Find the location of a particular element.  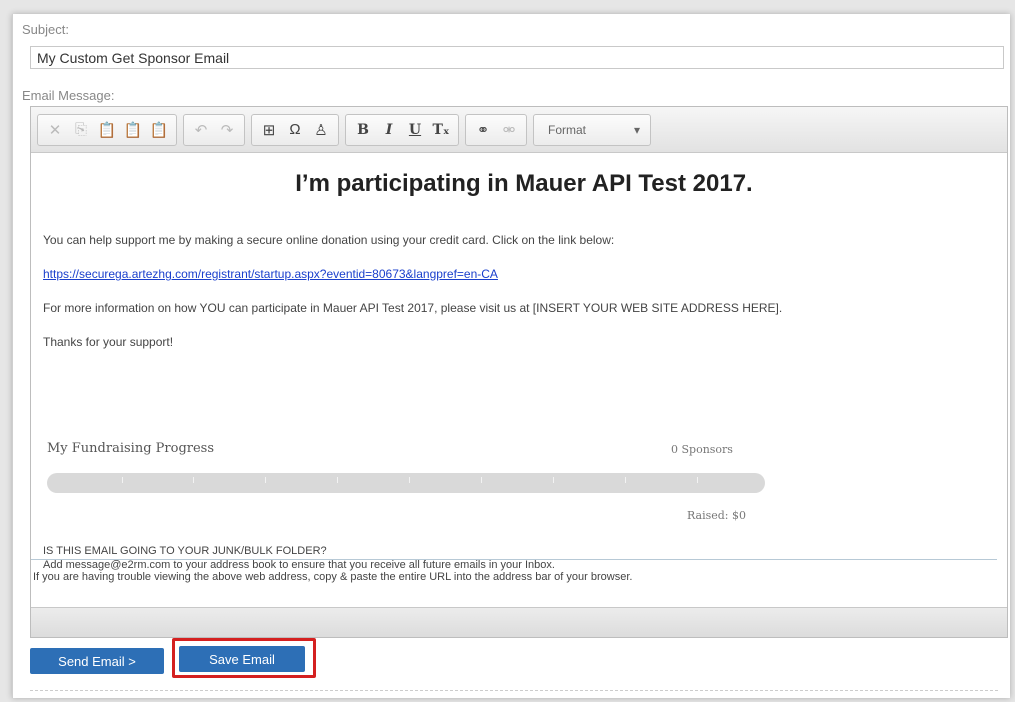

toolbar-group: ✕ ⎘ 📋 📋 📋 is located at coordinates (107, 129).